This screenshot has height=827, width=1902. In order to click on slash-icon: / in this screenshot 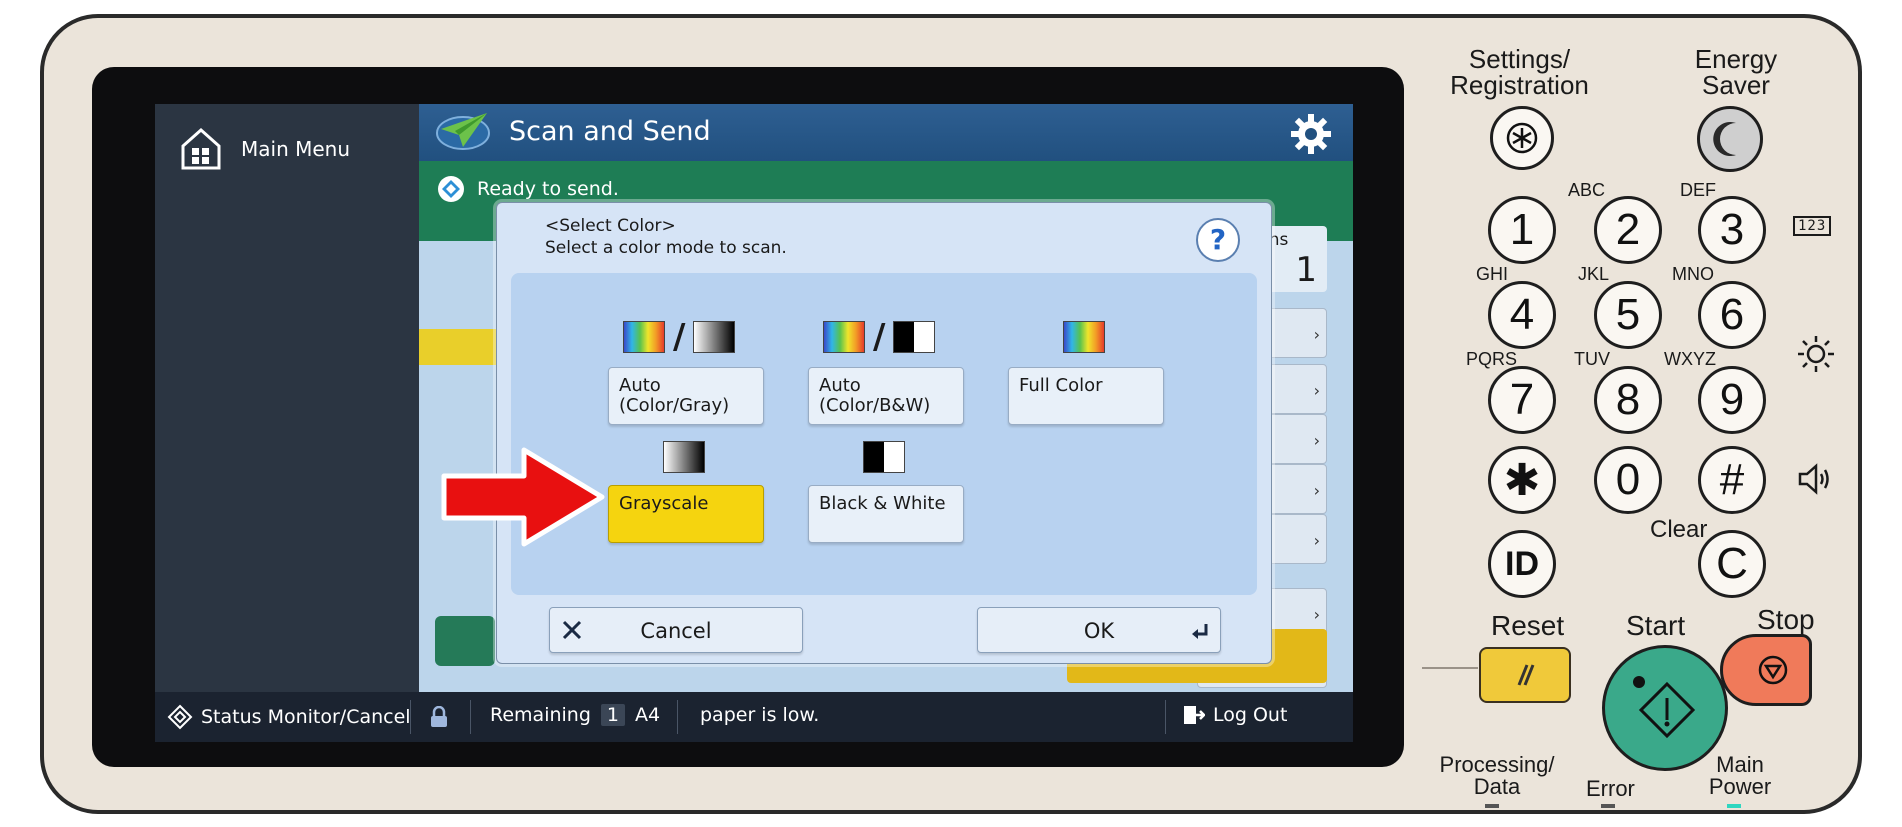, I will do `click(879, 337)`.